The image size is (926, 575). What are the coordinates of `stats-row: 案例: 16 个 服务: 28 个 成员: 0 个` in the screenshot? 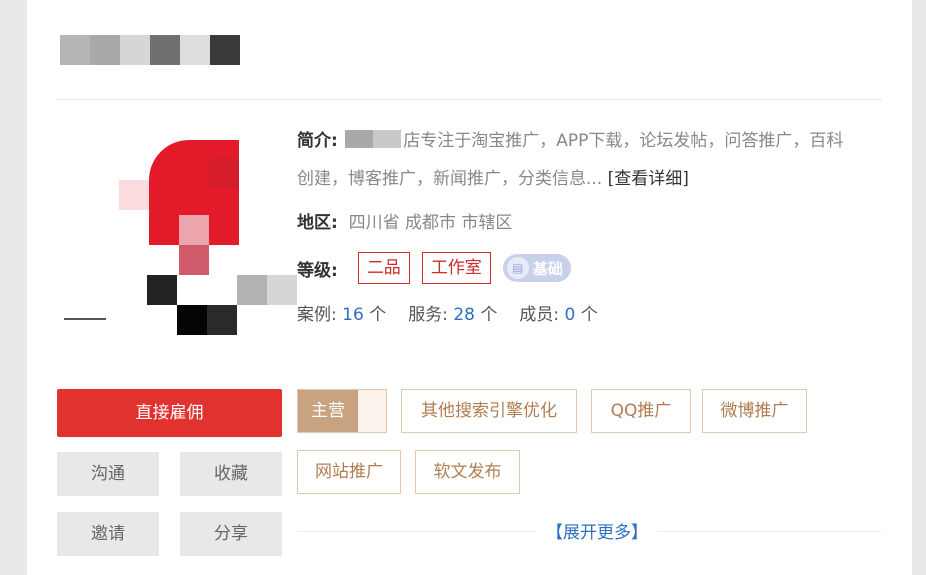 It's located at (447, 312).